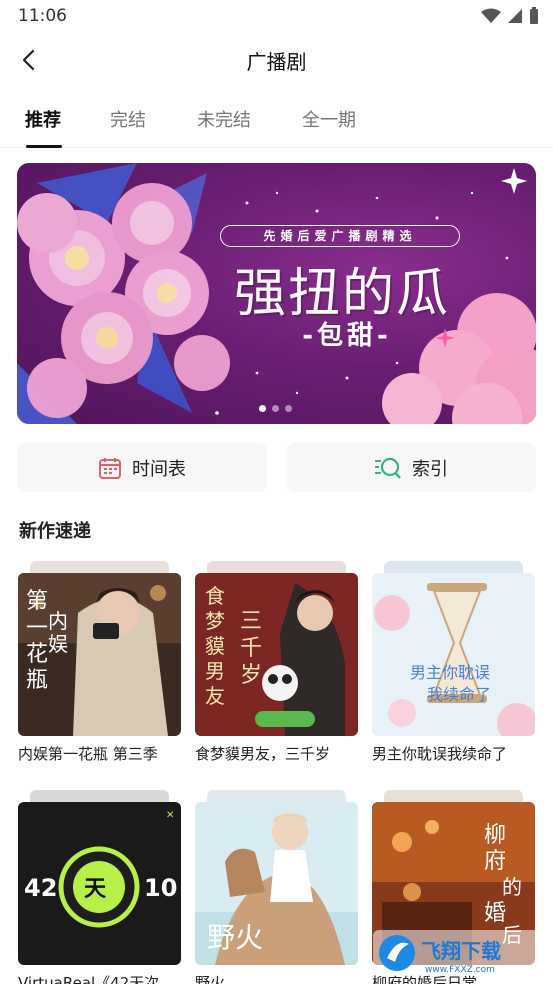 The image size is (553, 984). Describe the element at coordinates (215, 621) in the screenshot. I see `svg-text: 梦` at that location.